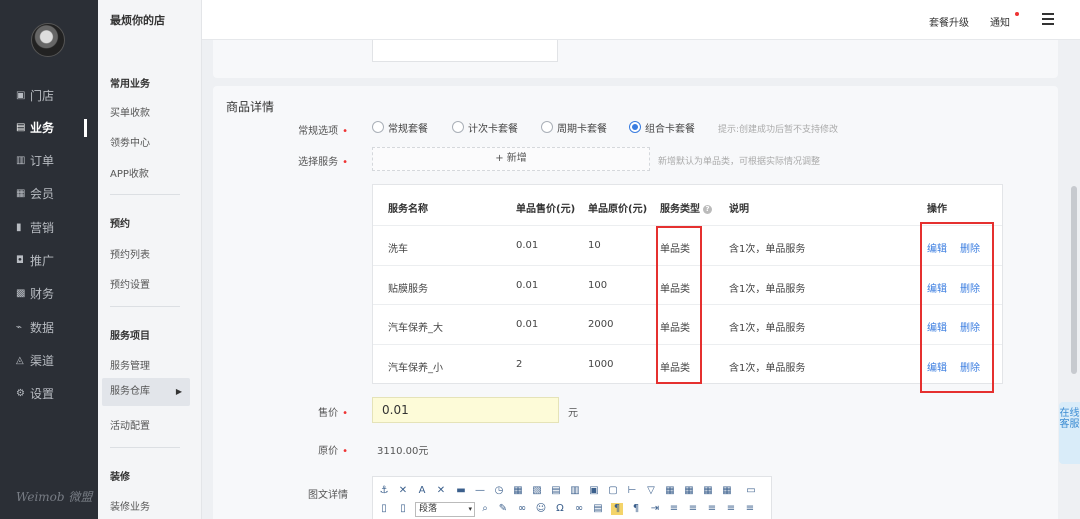  I want to click on help-icon: ?, so click(707, 209).